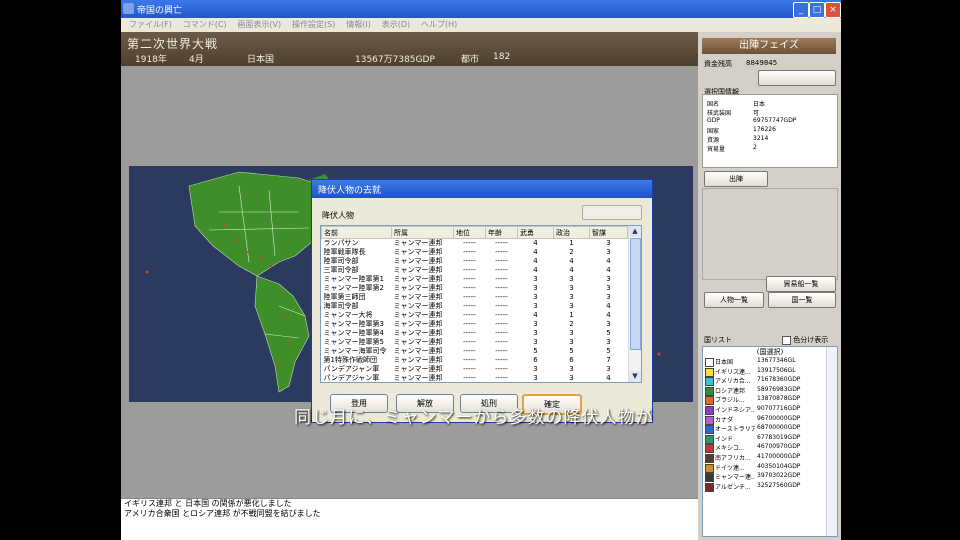 This screenshot has height=540, width=960. Describe the element at coordinates (770, 429) in the screenshot. I see `list-item: オーストラリア 68700000GDP` at that location.